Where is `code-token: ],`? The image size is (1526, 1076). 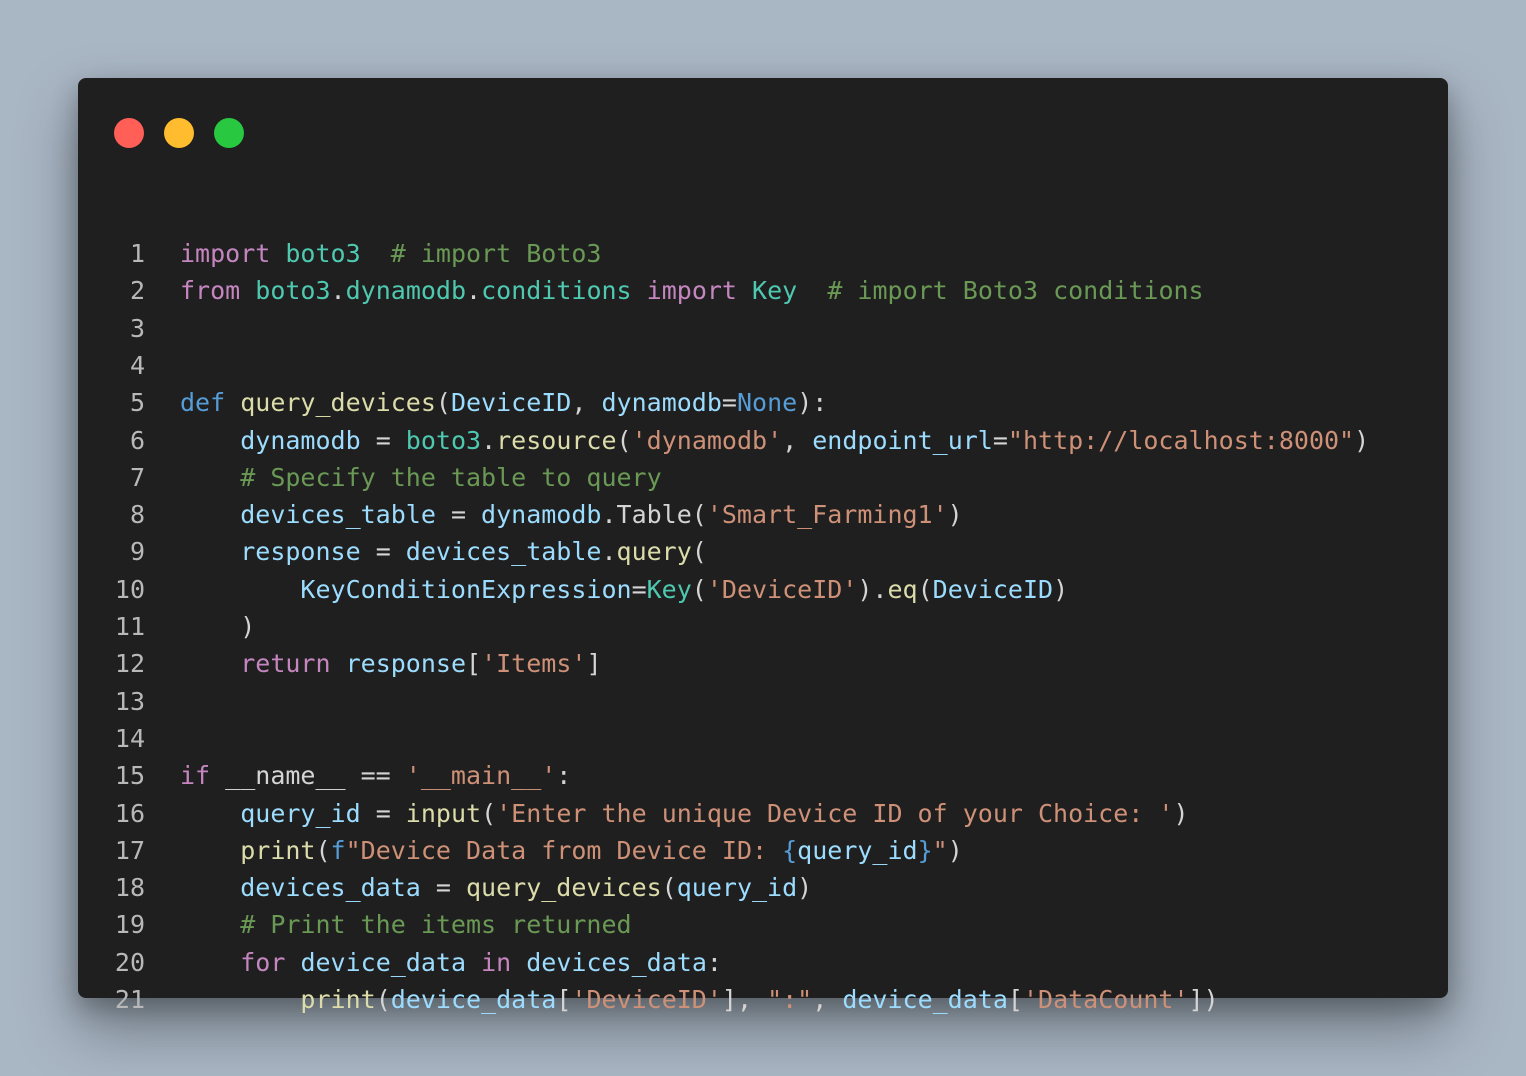 code-token: ], is located at coordinates (744, 999).